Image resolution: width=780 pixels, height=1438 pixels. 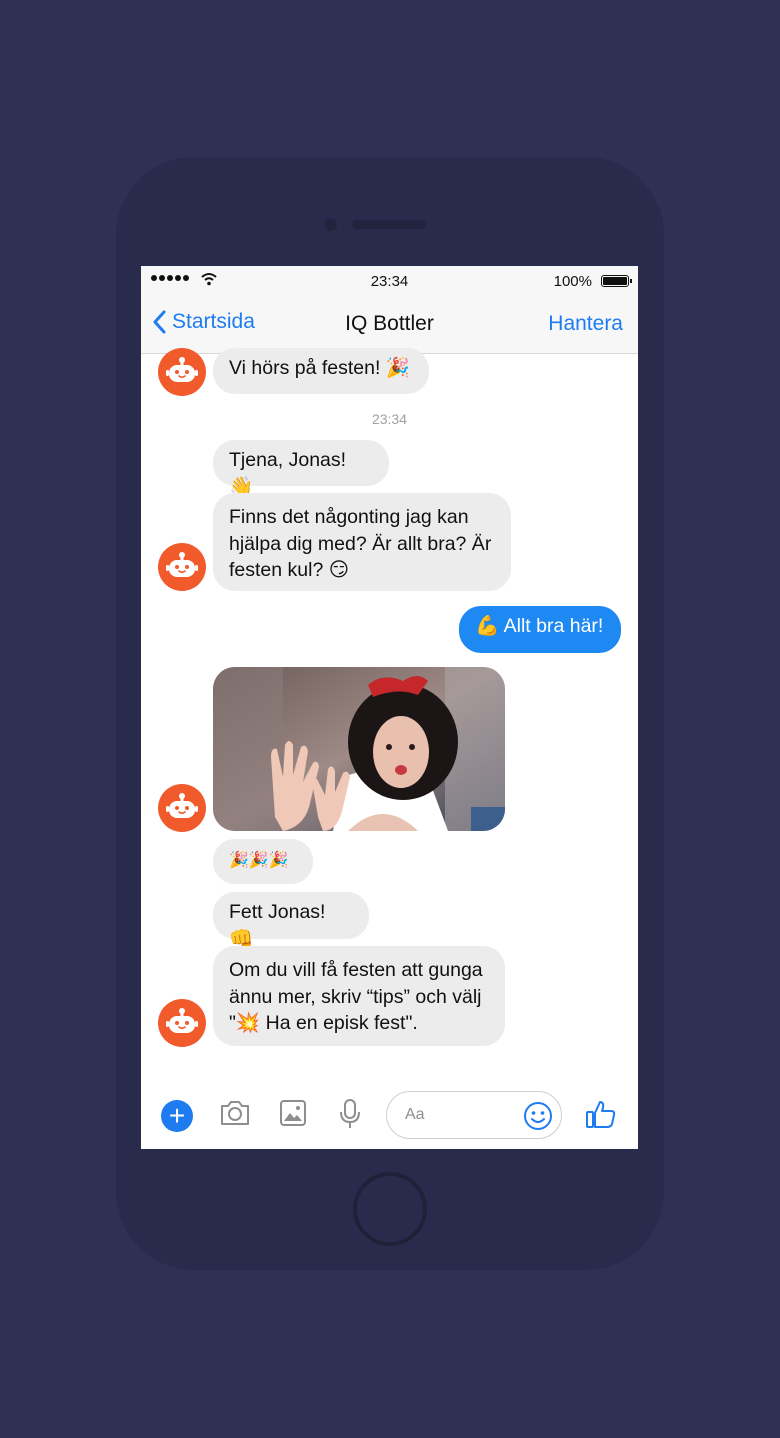 What do you see at coordinates (585, 324) in the screenshot?
I see `manage-button: Hantera` at bounding box center [585, 324].